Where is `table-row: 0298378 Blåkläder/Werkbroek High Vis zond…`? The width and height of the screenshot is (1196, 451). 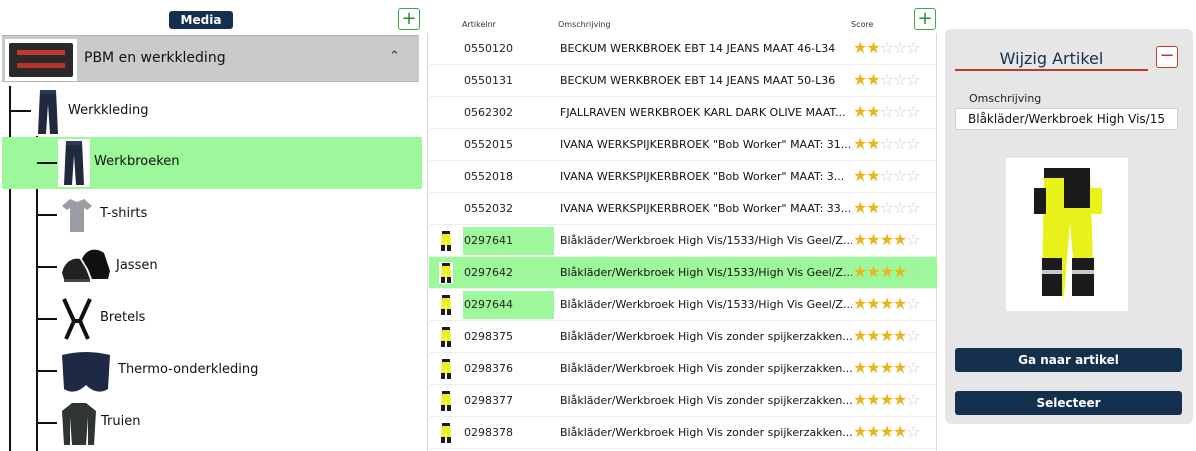 table-row: 0298378 Blåkläder/Werkbroek High Vis zond… is located at coordinates (683, 433).